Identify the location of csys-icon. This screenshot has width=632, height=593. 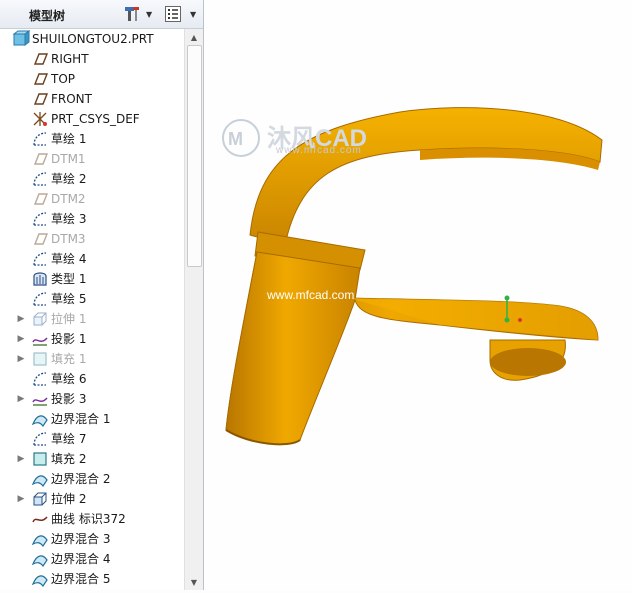
(40, 119).